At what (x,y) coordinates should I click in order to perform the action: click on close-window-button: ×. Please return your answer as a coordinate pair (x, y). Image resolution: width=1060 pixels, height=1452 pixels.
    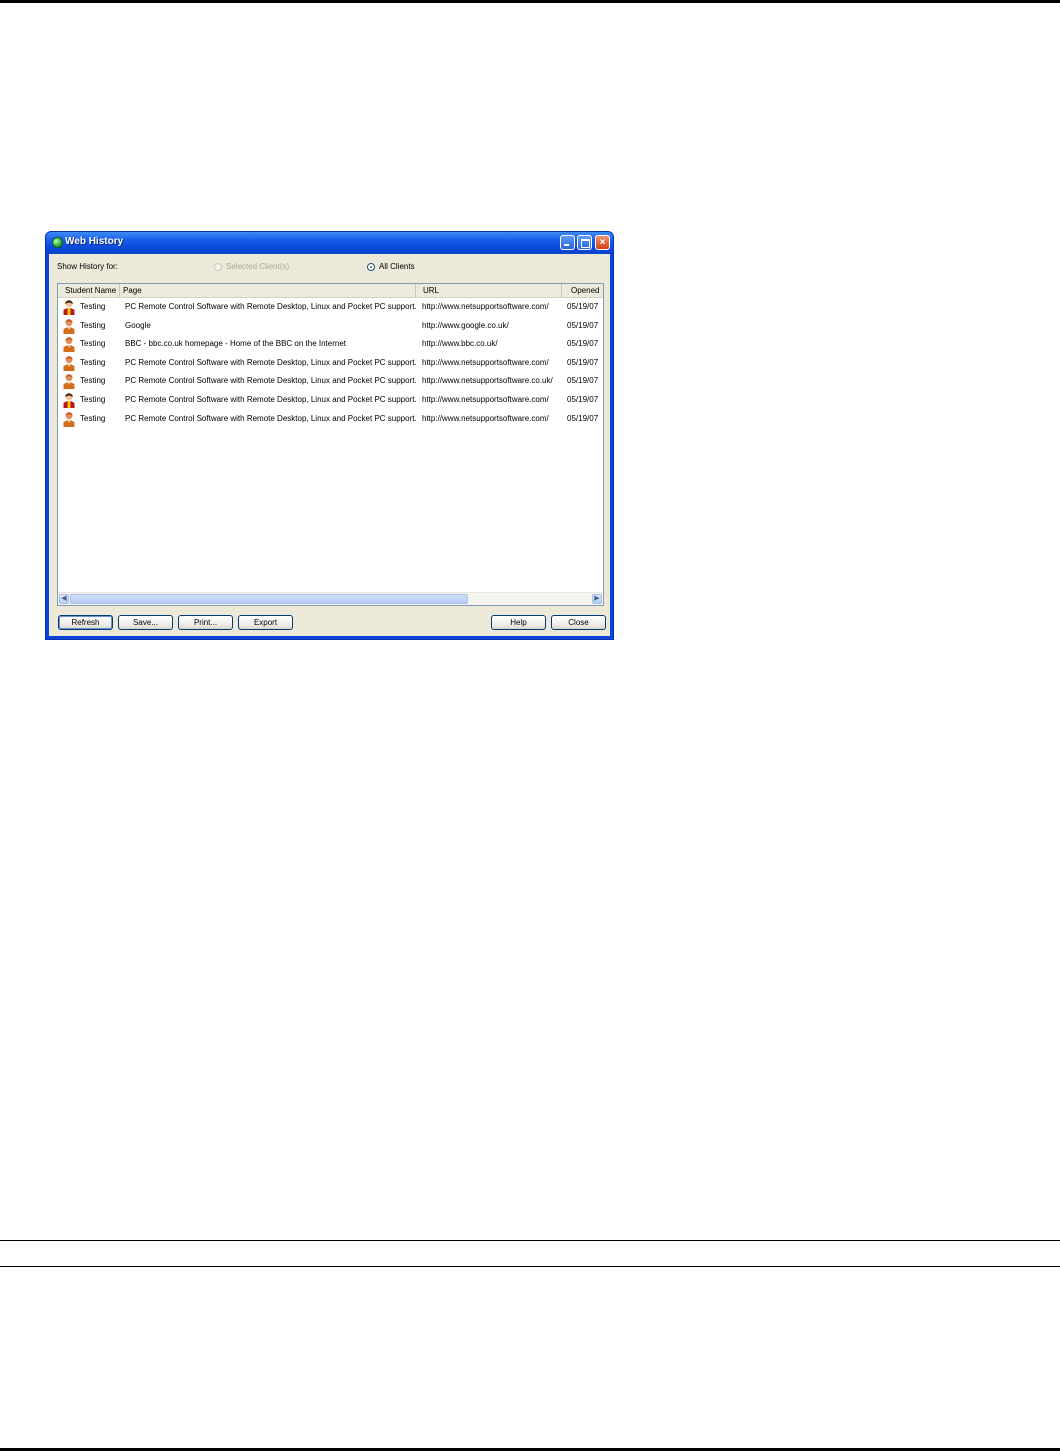
    Looking at the image, I should click on (602, 242).